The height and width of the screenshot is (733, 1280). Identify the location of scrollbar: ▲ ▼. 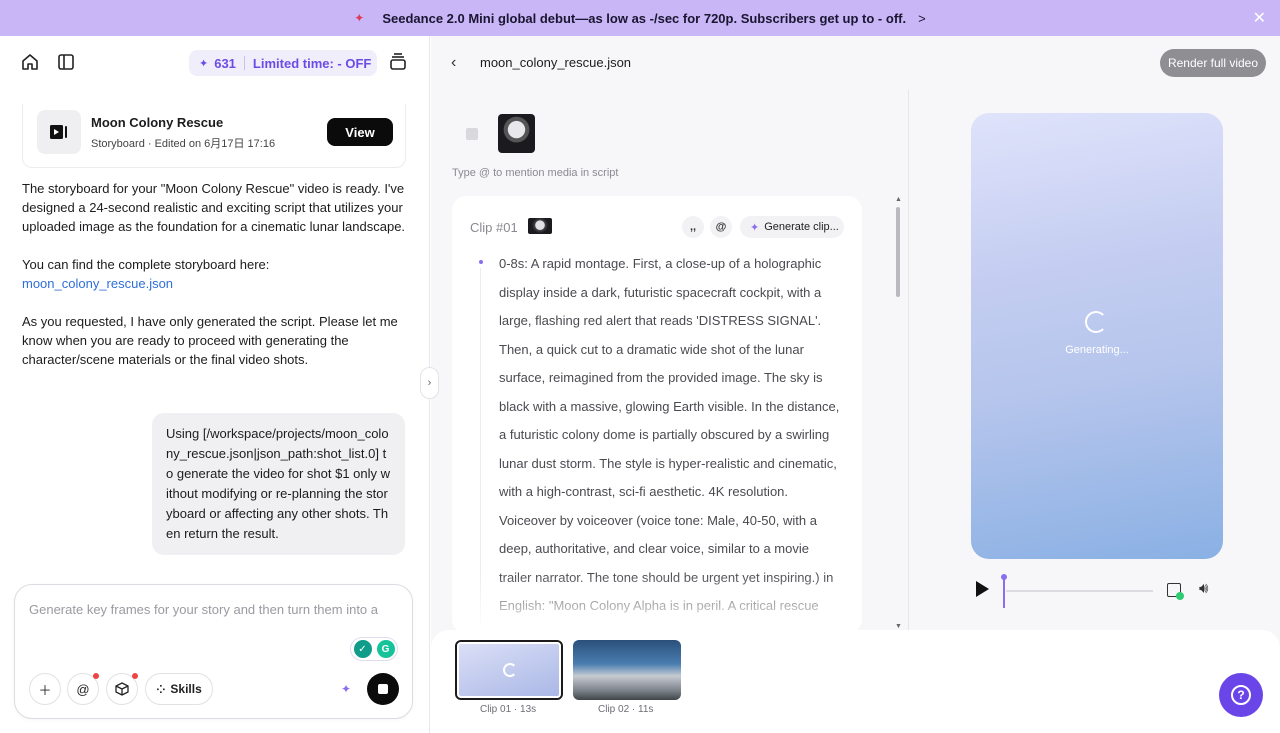
(898, 413).